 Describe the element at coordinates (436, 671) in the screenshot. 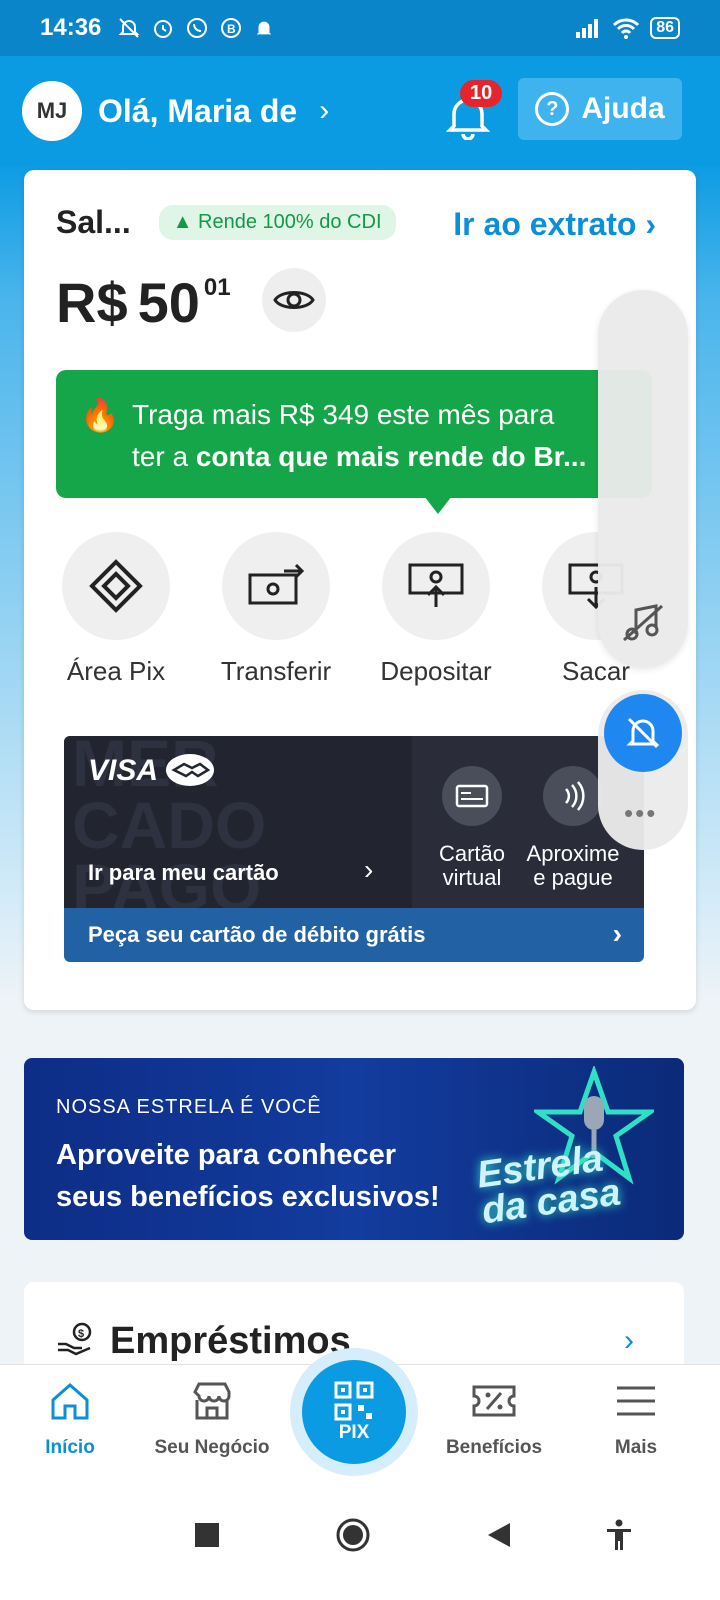

I see `action-label: Depositar` at that location.